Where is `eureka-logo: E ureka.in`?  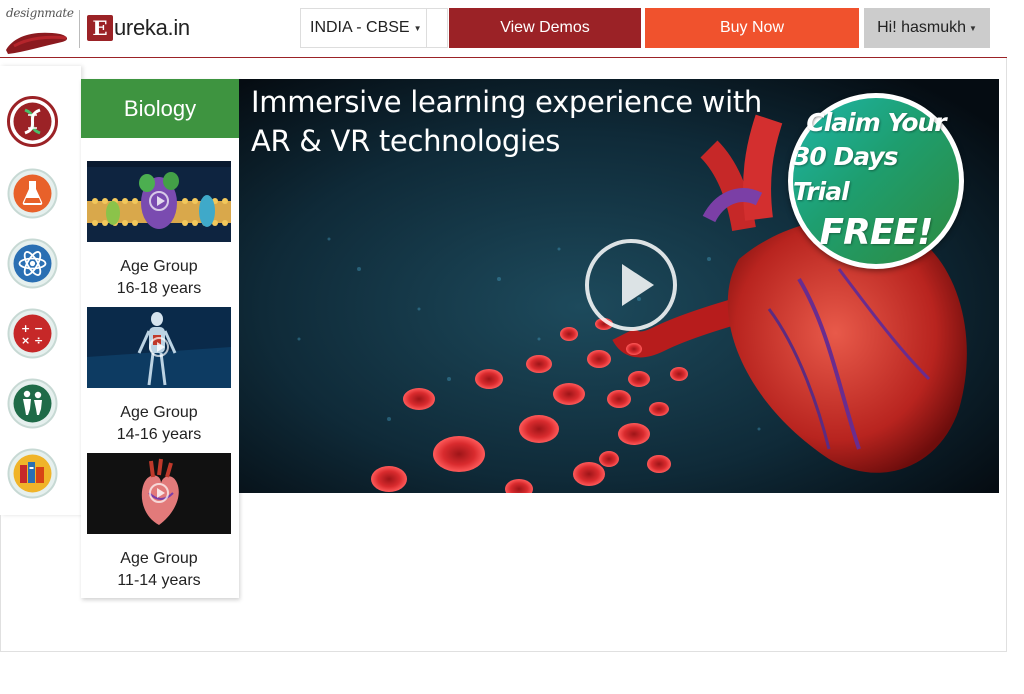 eureka-logo: E ureka.in is located at coordinates (138, 28).